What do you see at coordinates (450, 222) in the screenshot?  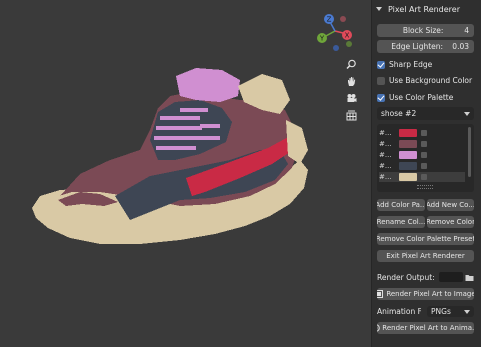 I see `remove-color-button: Remove Color` at bounding box center [450, 222].